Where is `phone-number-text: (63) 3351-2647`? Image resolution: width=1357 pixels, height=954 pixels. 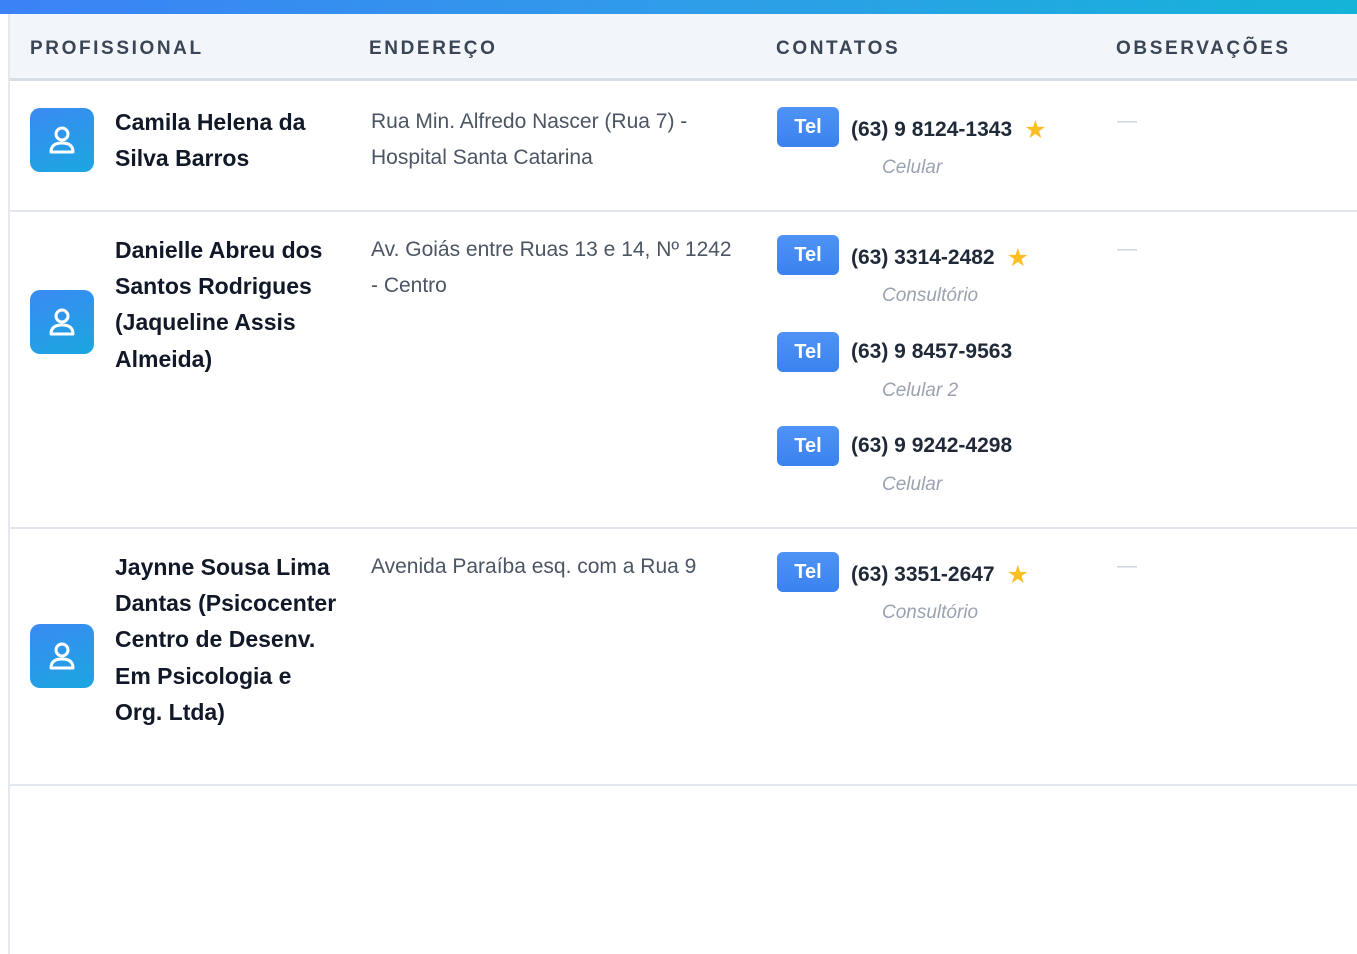 phone-number-text: (63) 3351-2647 is located at coordinates (923, 574).